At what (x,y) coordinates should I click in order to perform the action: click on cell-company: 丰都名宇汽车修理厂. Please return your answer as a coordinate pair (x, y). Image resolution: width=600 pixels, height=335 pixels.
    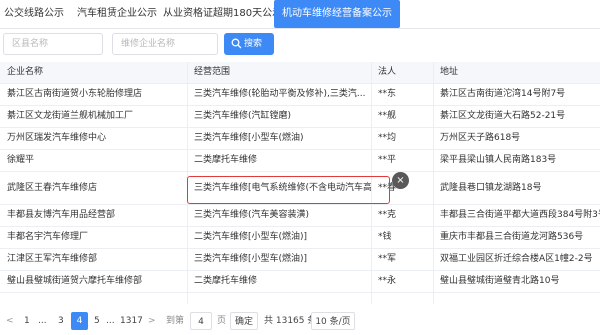
    Looking at the image, I should click on (48, 237).